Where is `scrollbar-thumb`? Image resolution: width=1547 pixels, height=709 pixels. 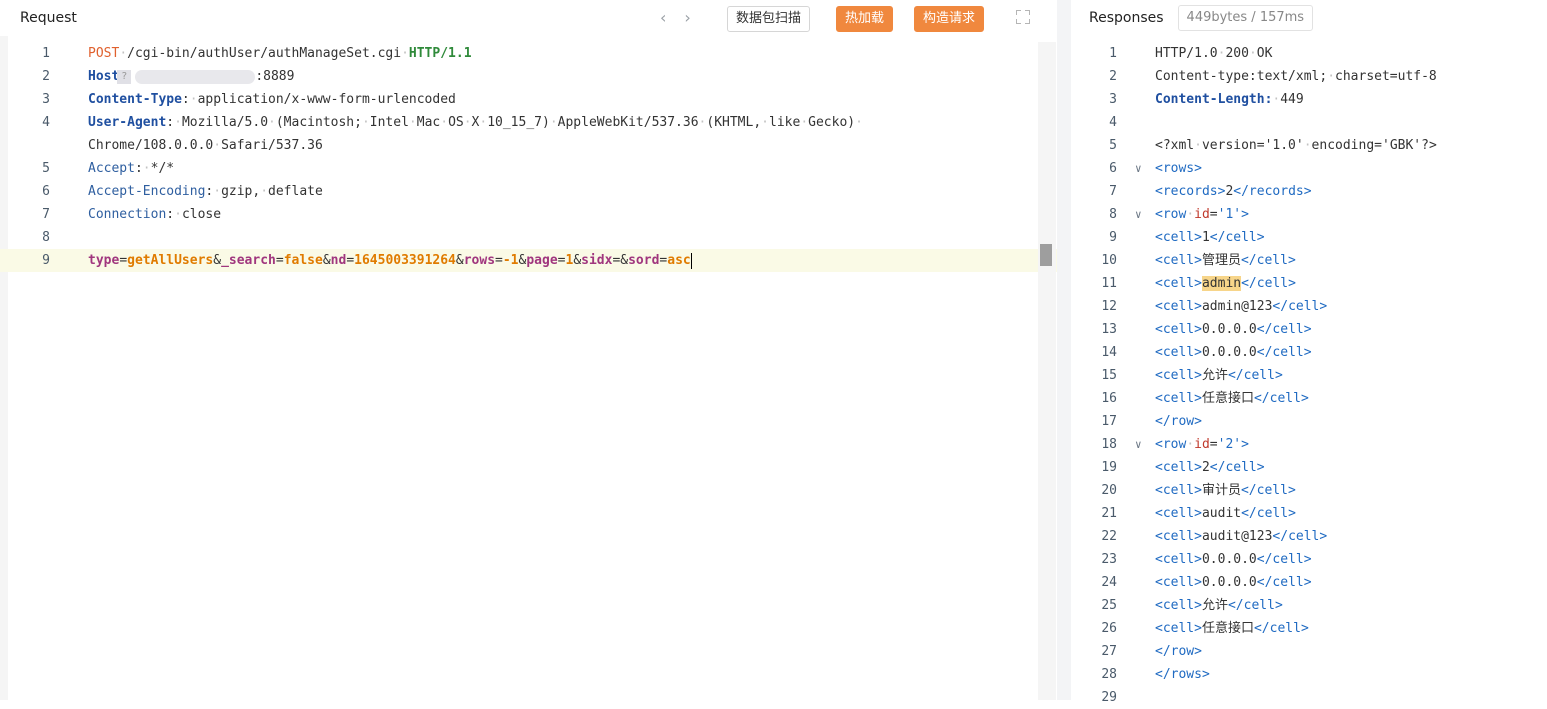
scrollbar-thumb is located at coordinates (1046, 255).